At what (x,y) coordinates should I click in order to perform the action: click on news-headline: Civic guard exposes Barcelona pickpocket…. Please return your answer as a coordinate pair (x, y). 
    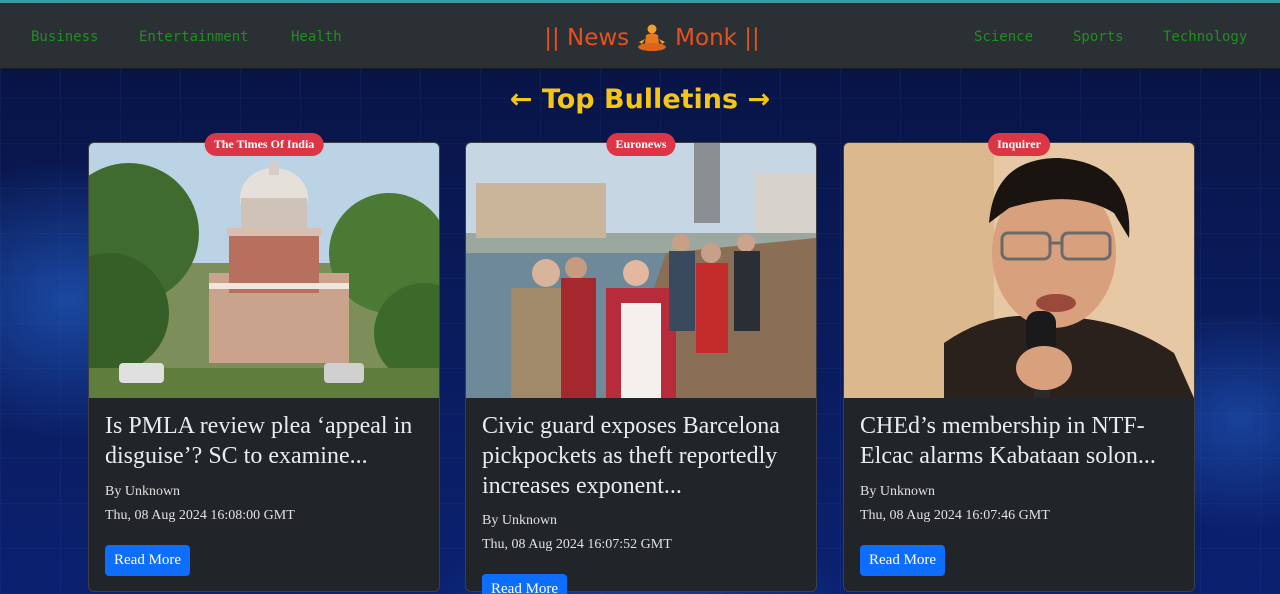
    Looking at the image, I should click on (643, 456).